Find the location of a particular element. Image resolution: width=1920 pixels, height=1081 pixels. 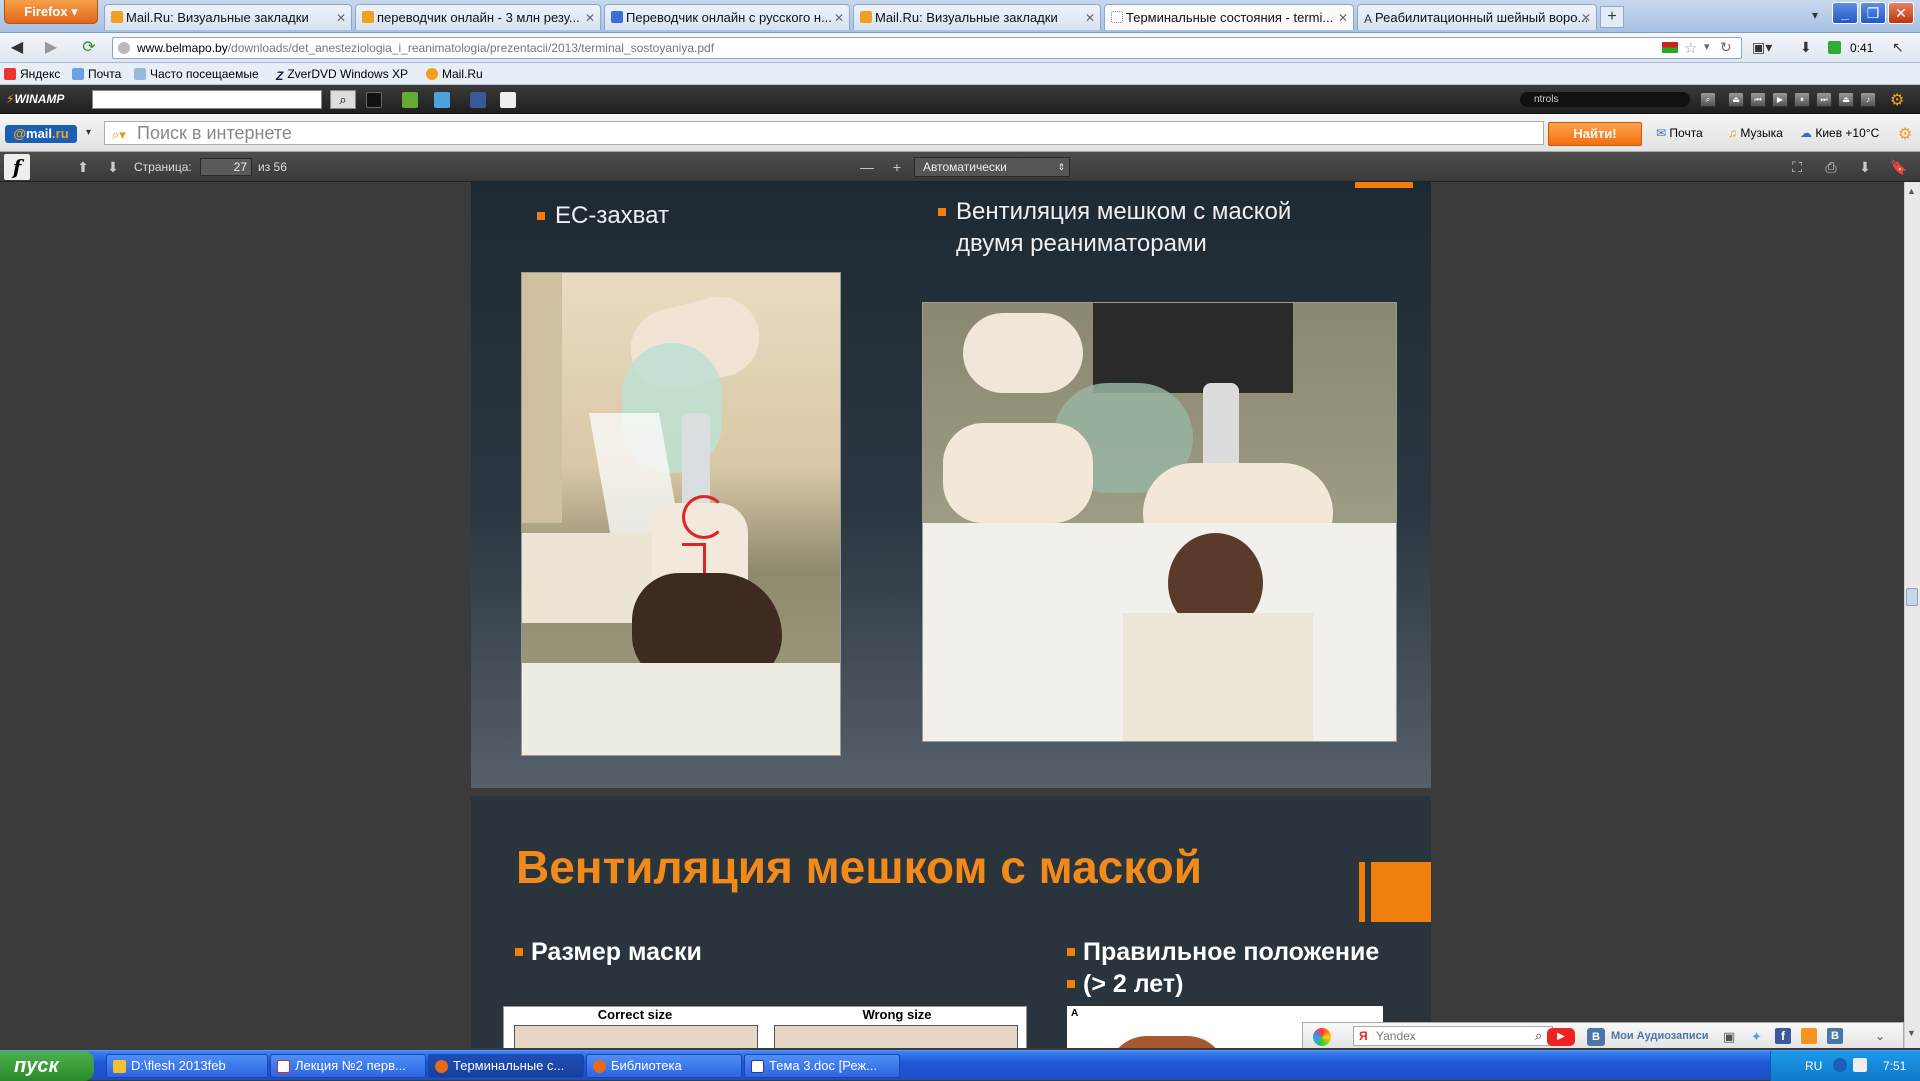

winamp-prev-icon: ⏮ is located at coordinates (1758, 99).